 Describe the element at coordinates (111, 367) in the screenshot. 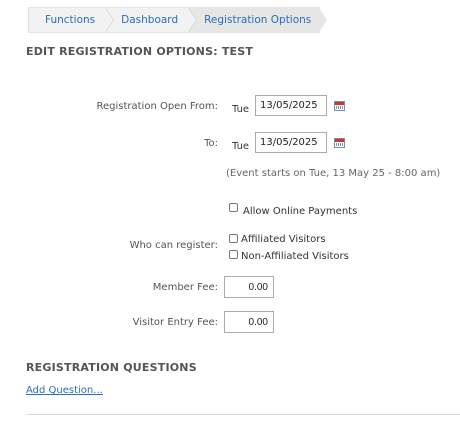

I see `registration-questions-heading: REGISTRATION QUESTIONS` at that location.